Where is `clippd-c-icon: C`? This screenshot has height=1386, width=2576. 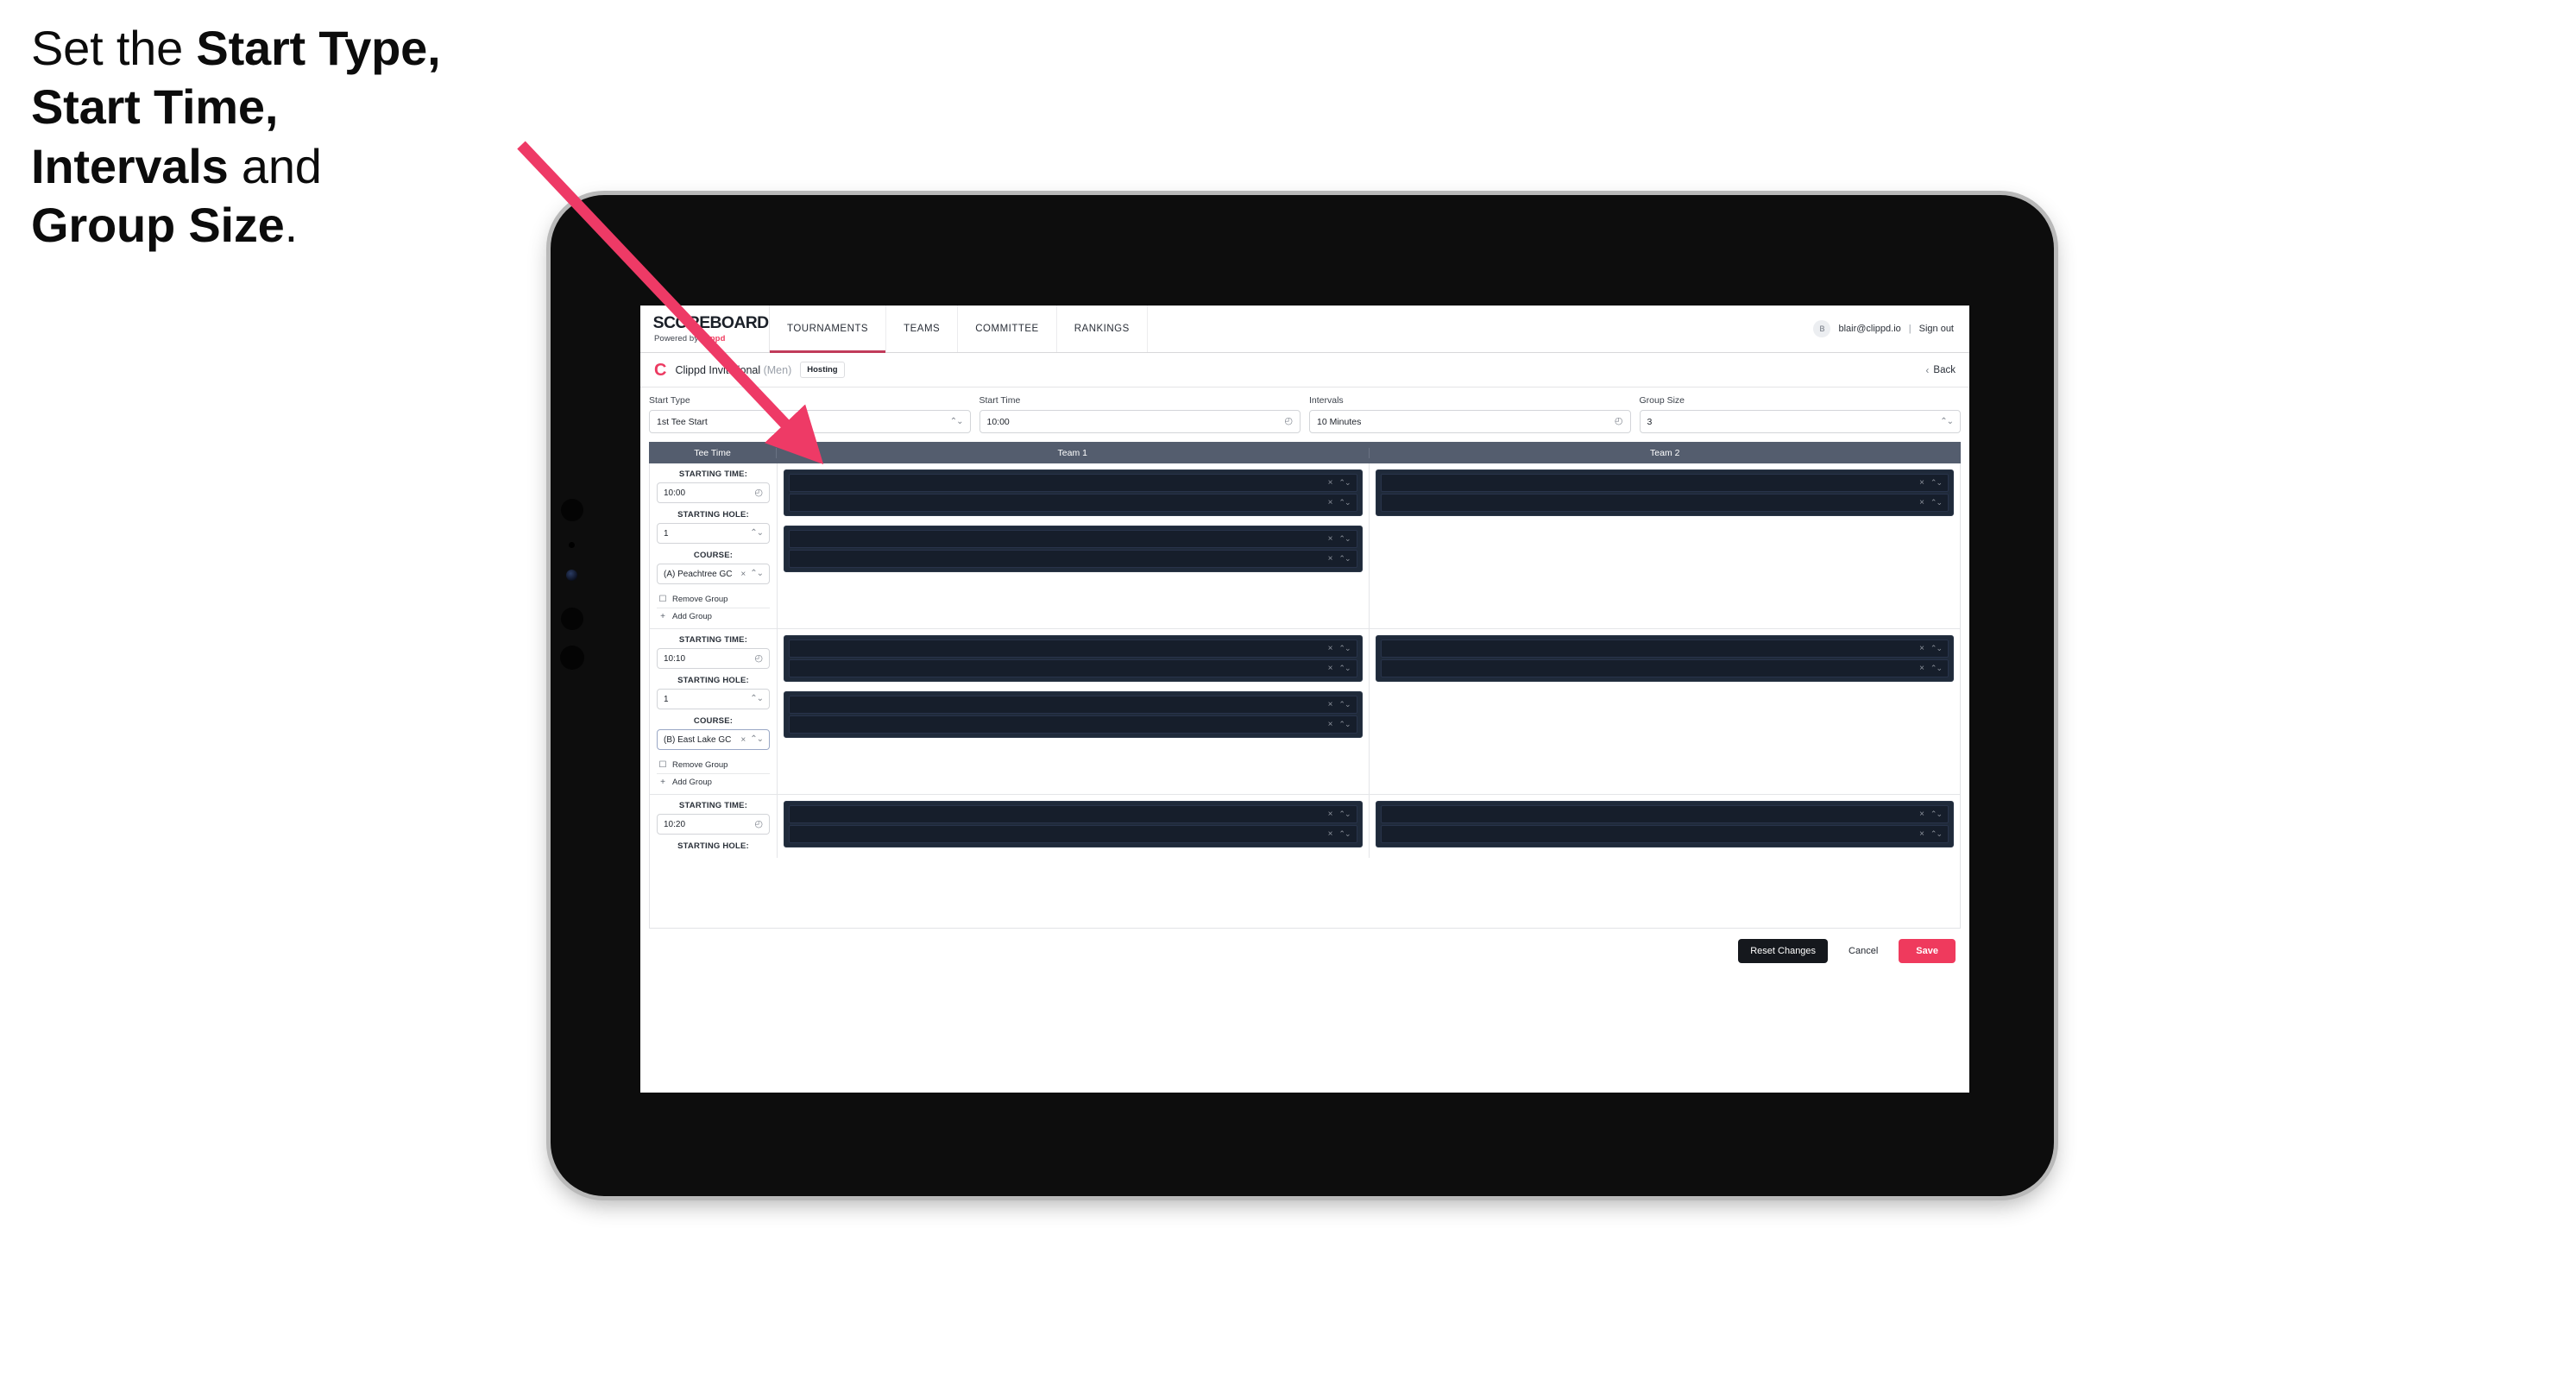
clippd-c-icon: C is located at coordinates (661, 370).